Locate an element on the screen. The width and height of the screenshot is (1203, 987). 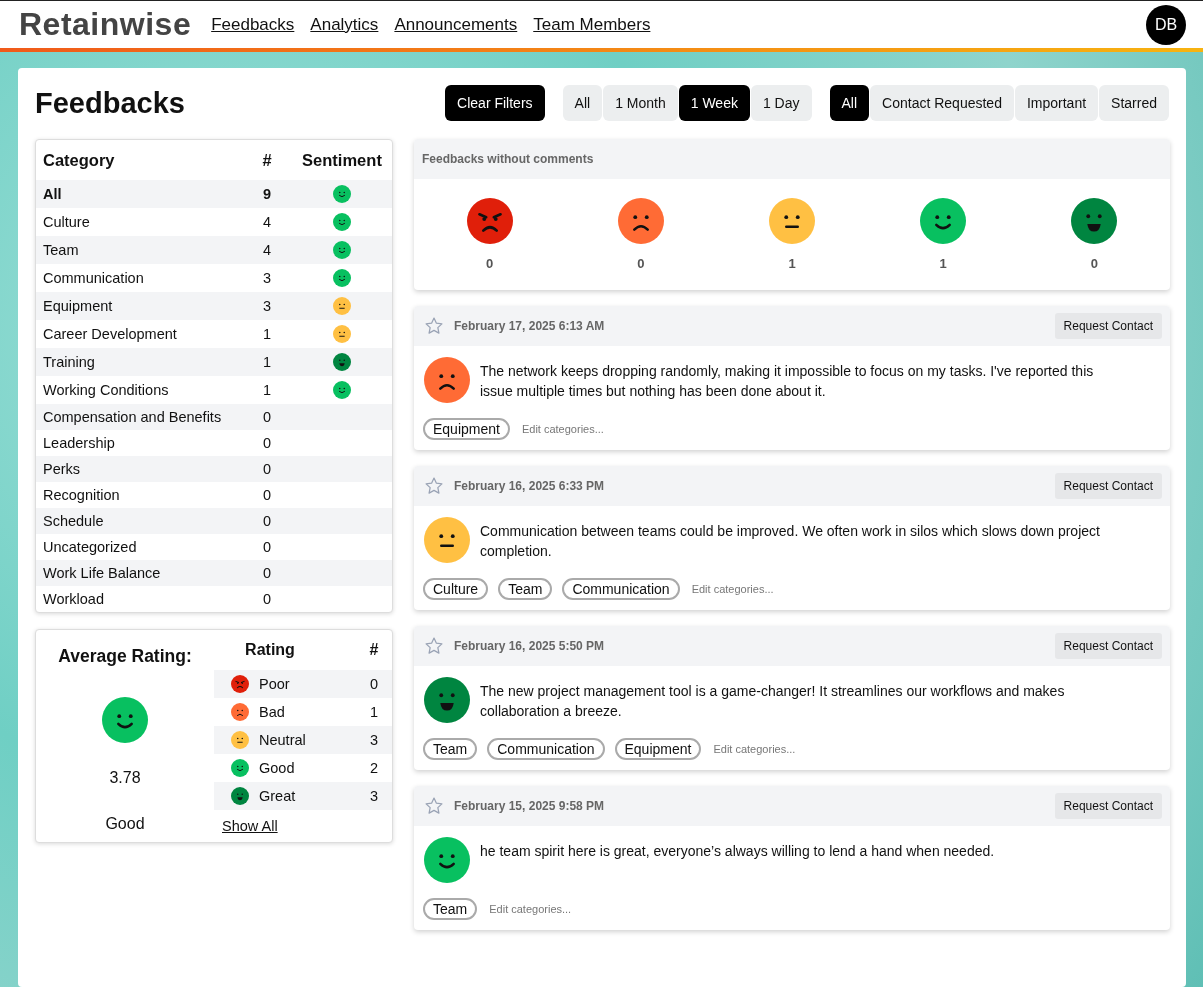
category-row: Perks 0 is located at coordinates (214, 469).